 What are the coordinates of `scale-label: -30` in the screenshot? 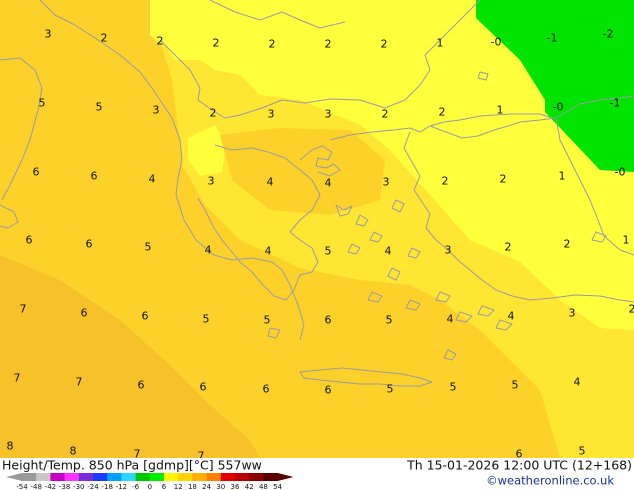 It's located at (78, 486).